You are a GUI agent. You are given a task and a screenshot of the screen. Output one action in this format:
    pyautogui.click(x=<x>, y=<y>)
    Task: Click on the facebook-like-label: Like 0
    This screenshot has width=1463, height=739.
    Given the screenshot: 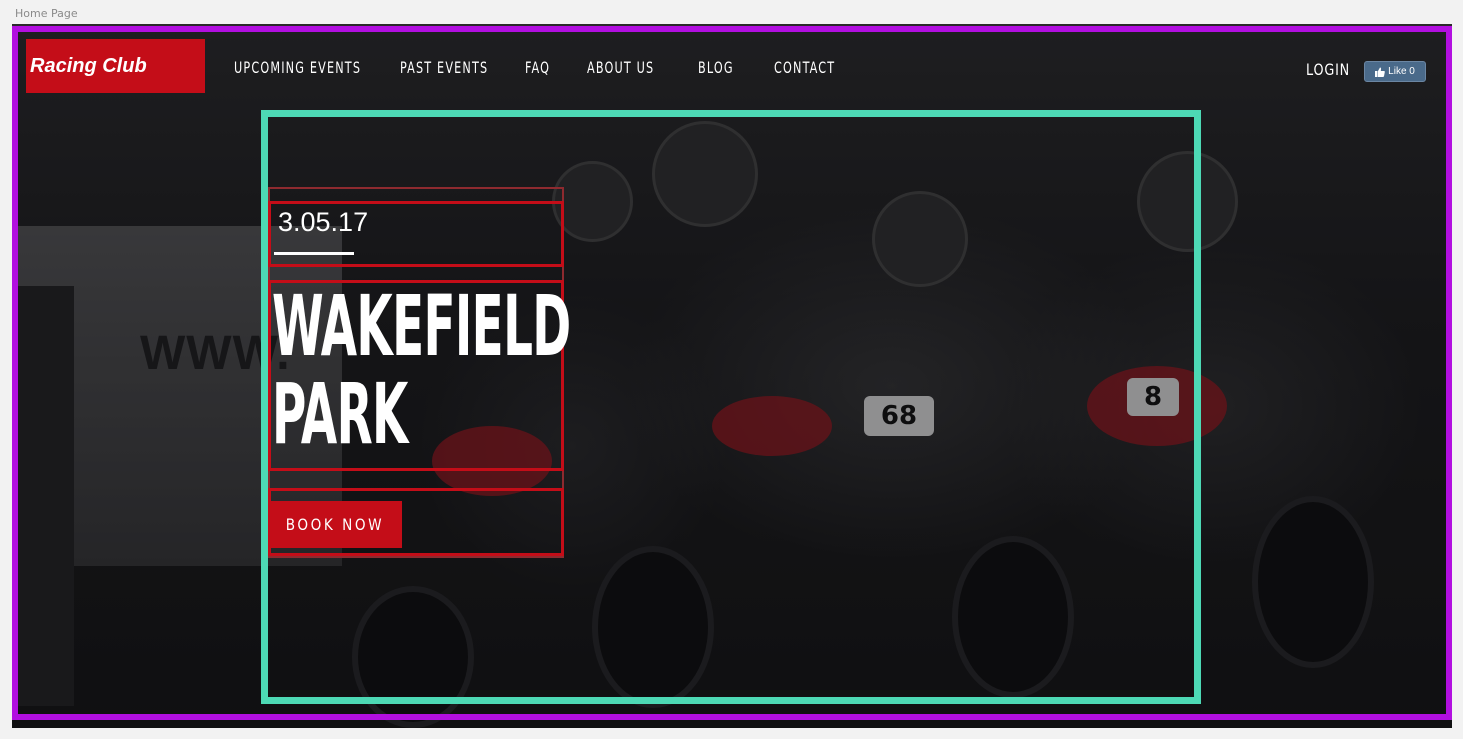 What is the action you would take?
    pyautogui.click(x=1401, y=71)
    